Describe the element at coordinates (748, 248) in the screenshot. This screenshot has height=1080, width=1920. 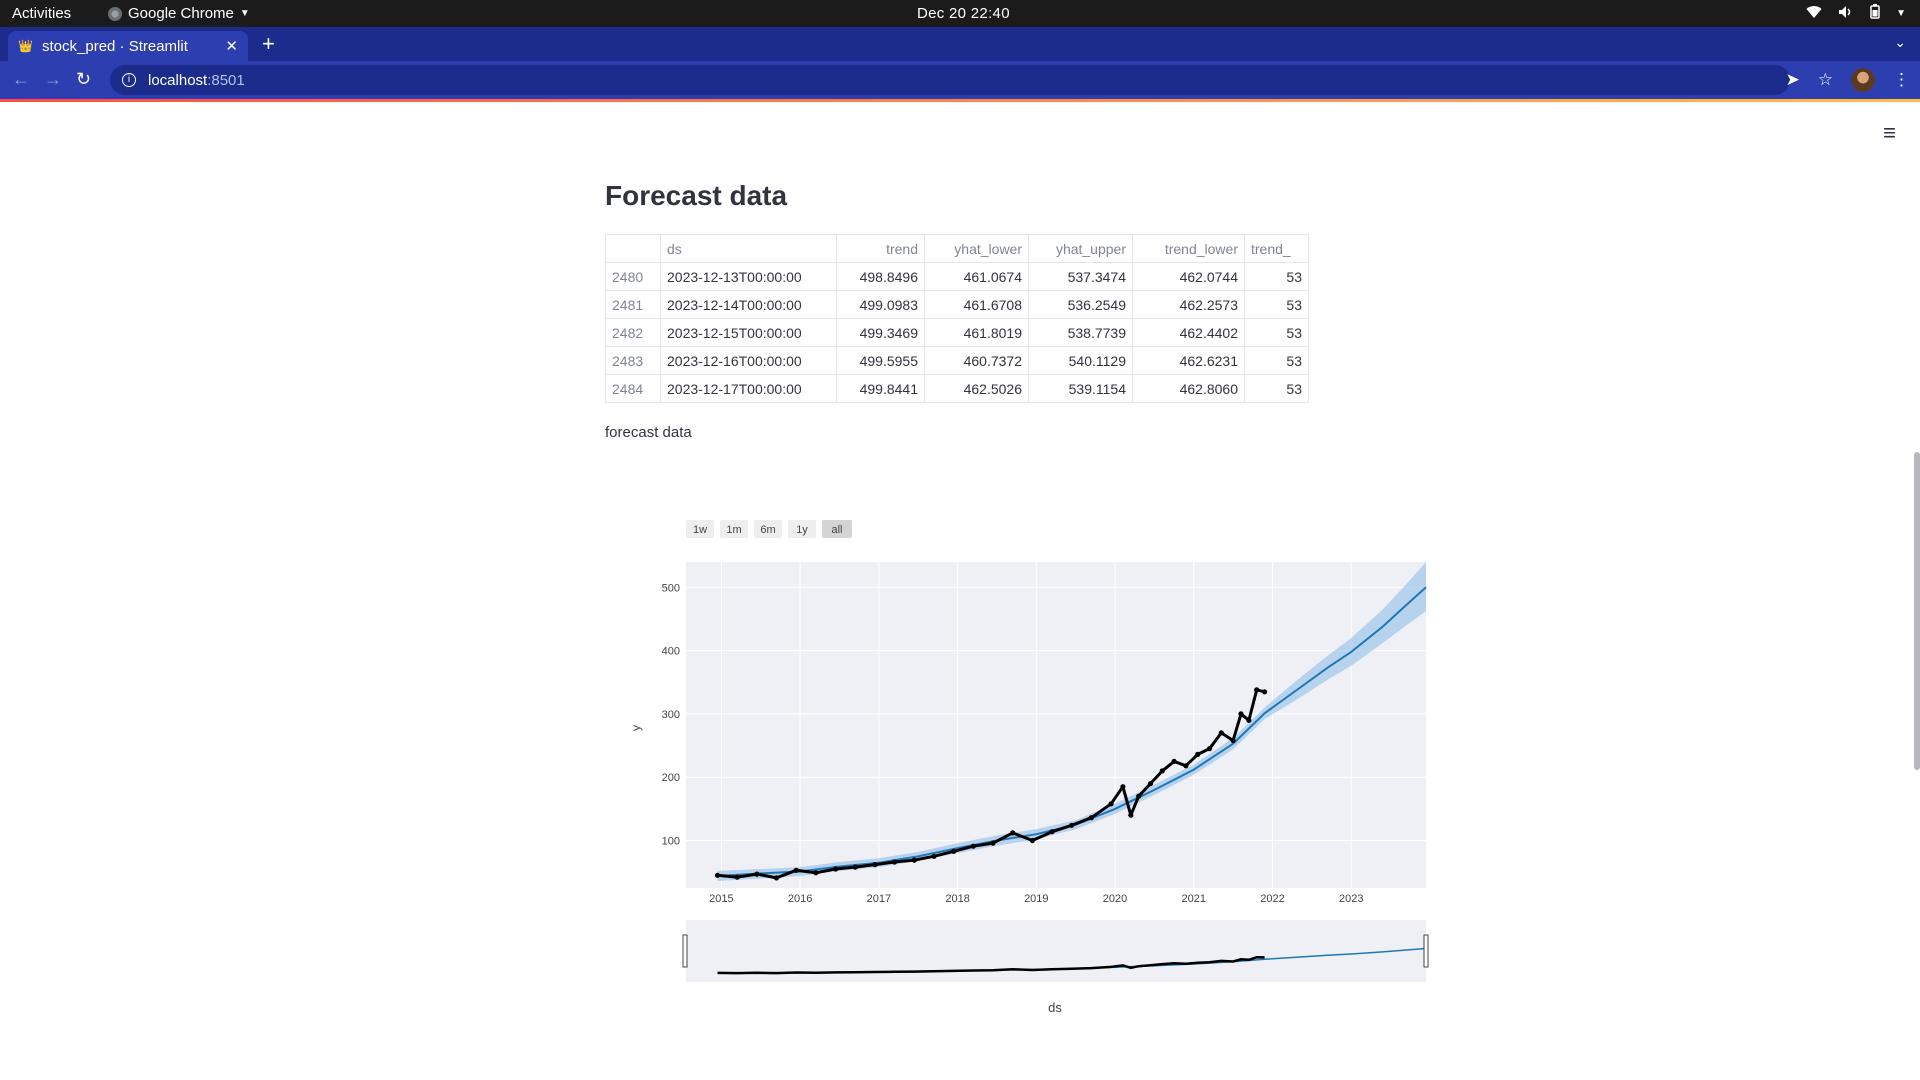
I see `column-header-ds: ds` at that location.